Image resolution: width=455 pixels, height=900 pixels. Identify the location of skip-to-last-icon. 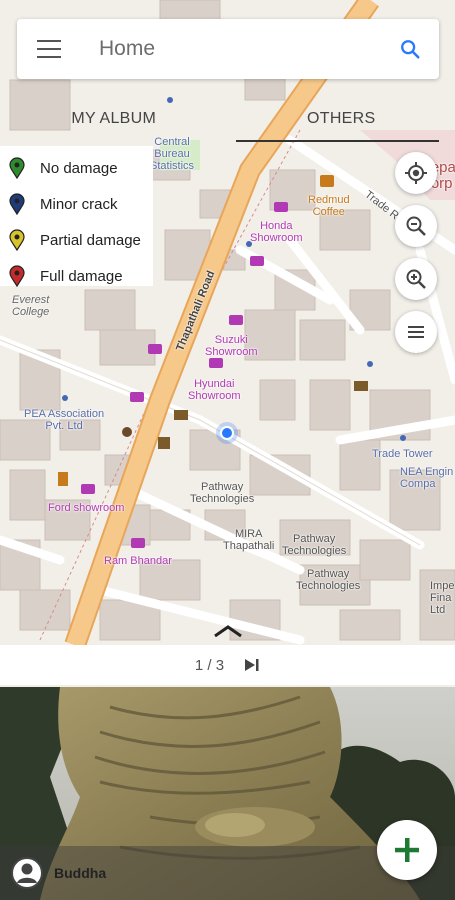
(252, 665).